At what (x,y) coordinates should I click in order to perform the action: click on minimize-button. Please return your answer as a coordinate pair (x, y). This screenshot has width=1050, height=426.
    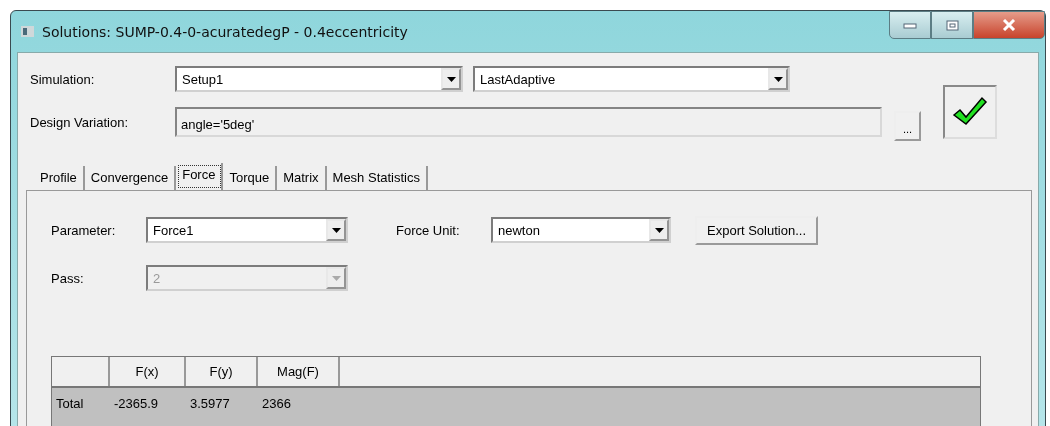
    Looking at the image, I should click on (910, 25).